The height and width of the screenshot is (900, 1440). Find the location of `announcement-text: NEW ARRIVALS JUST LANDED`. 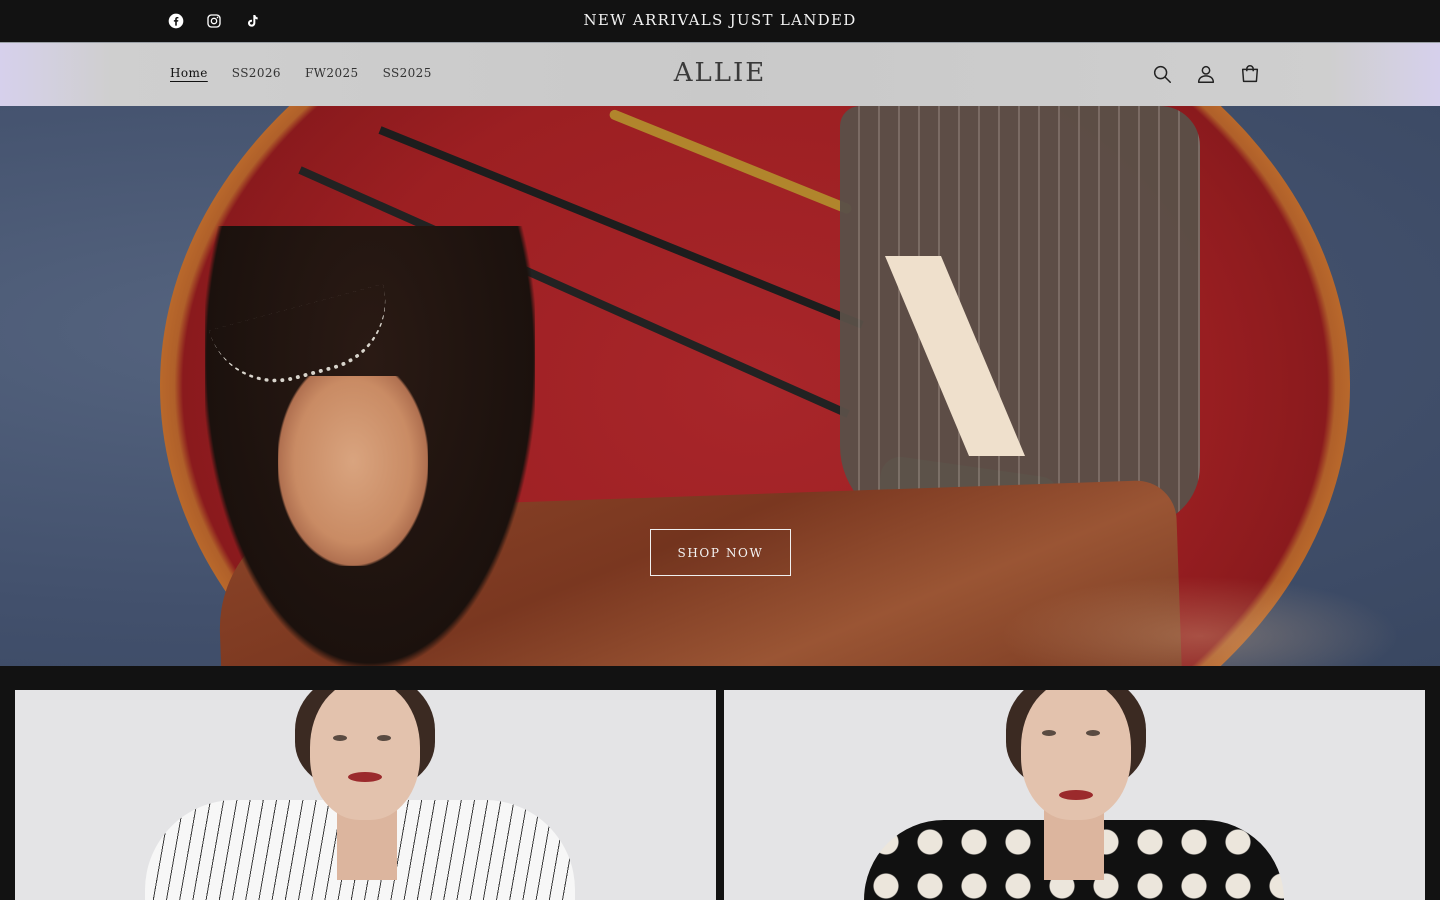

announcement-text: NEW ARRIVALS JUST LANDED is located at coordinates (720, 20).